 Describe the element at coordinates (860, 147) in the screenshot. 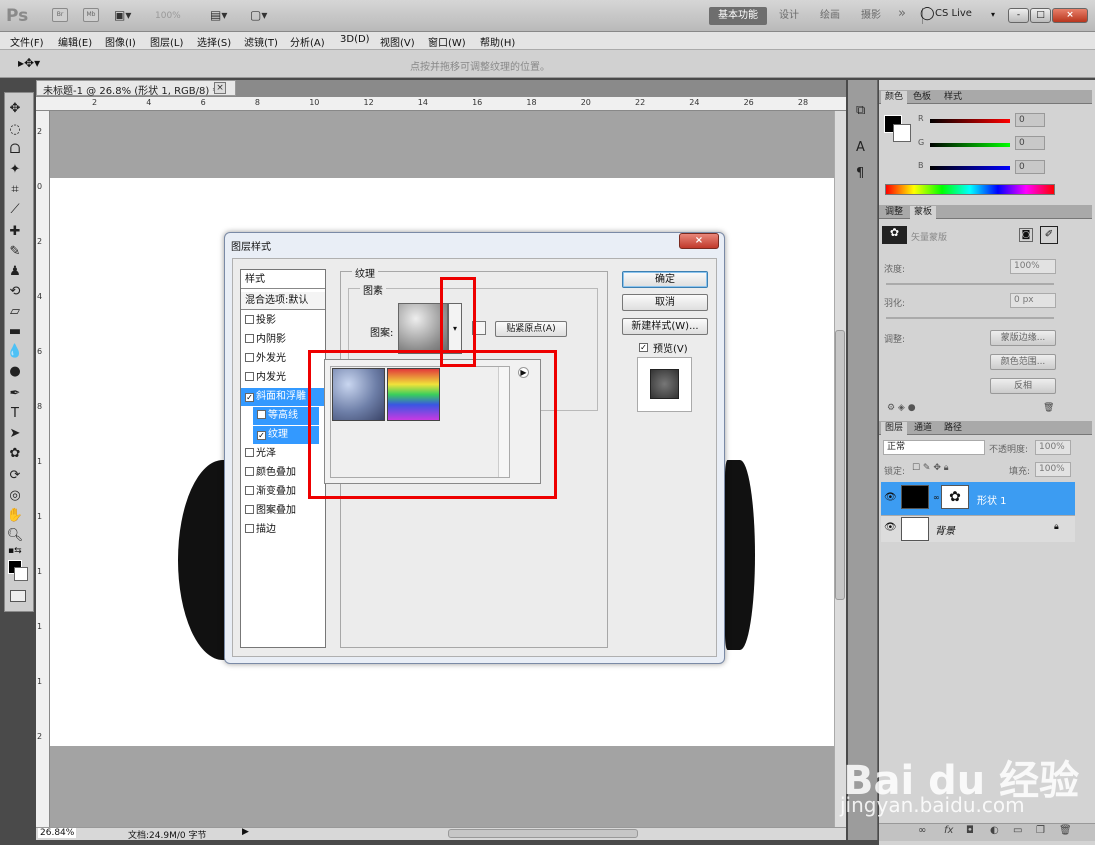

I see `character-panel-icon: A` at that location.